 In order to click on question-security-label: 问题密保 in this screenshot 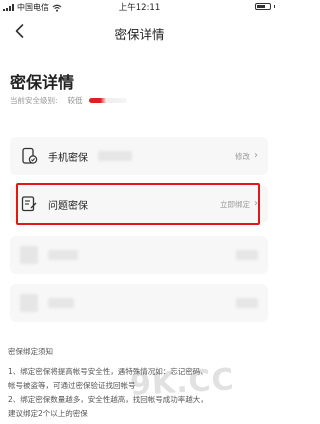, I will do `click(68, 206)`.